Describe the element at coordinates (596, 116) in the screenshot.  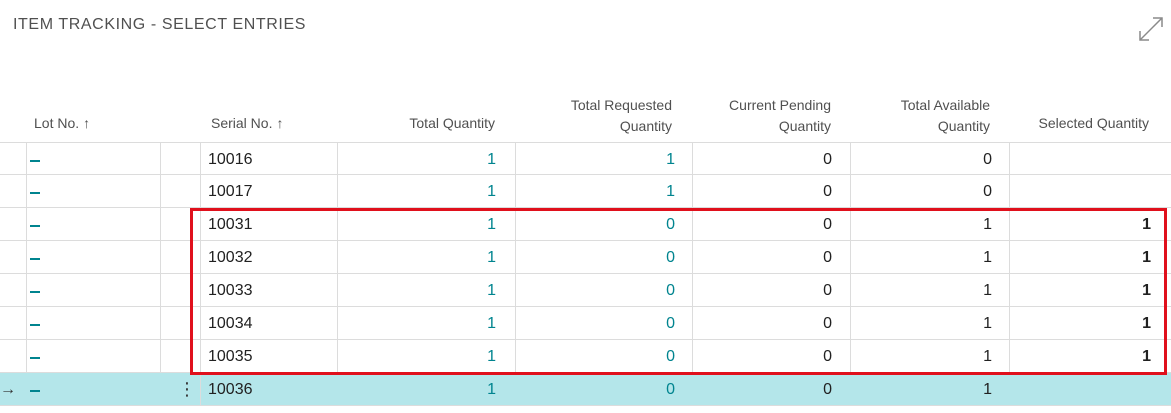
I see `column-header-total-requested-quantity: Total Requested Quantity` at that location.